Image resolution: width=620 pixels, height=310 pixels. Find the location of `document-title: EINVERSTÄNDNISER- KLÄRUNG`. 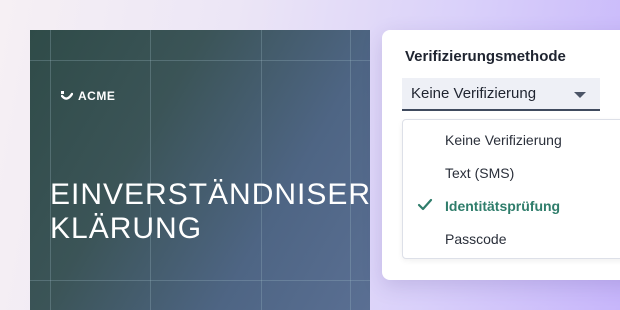

document-title: EINVERSTÄNDNISER- KLÄRUNG is located at coordinates (210, 212).